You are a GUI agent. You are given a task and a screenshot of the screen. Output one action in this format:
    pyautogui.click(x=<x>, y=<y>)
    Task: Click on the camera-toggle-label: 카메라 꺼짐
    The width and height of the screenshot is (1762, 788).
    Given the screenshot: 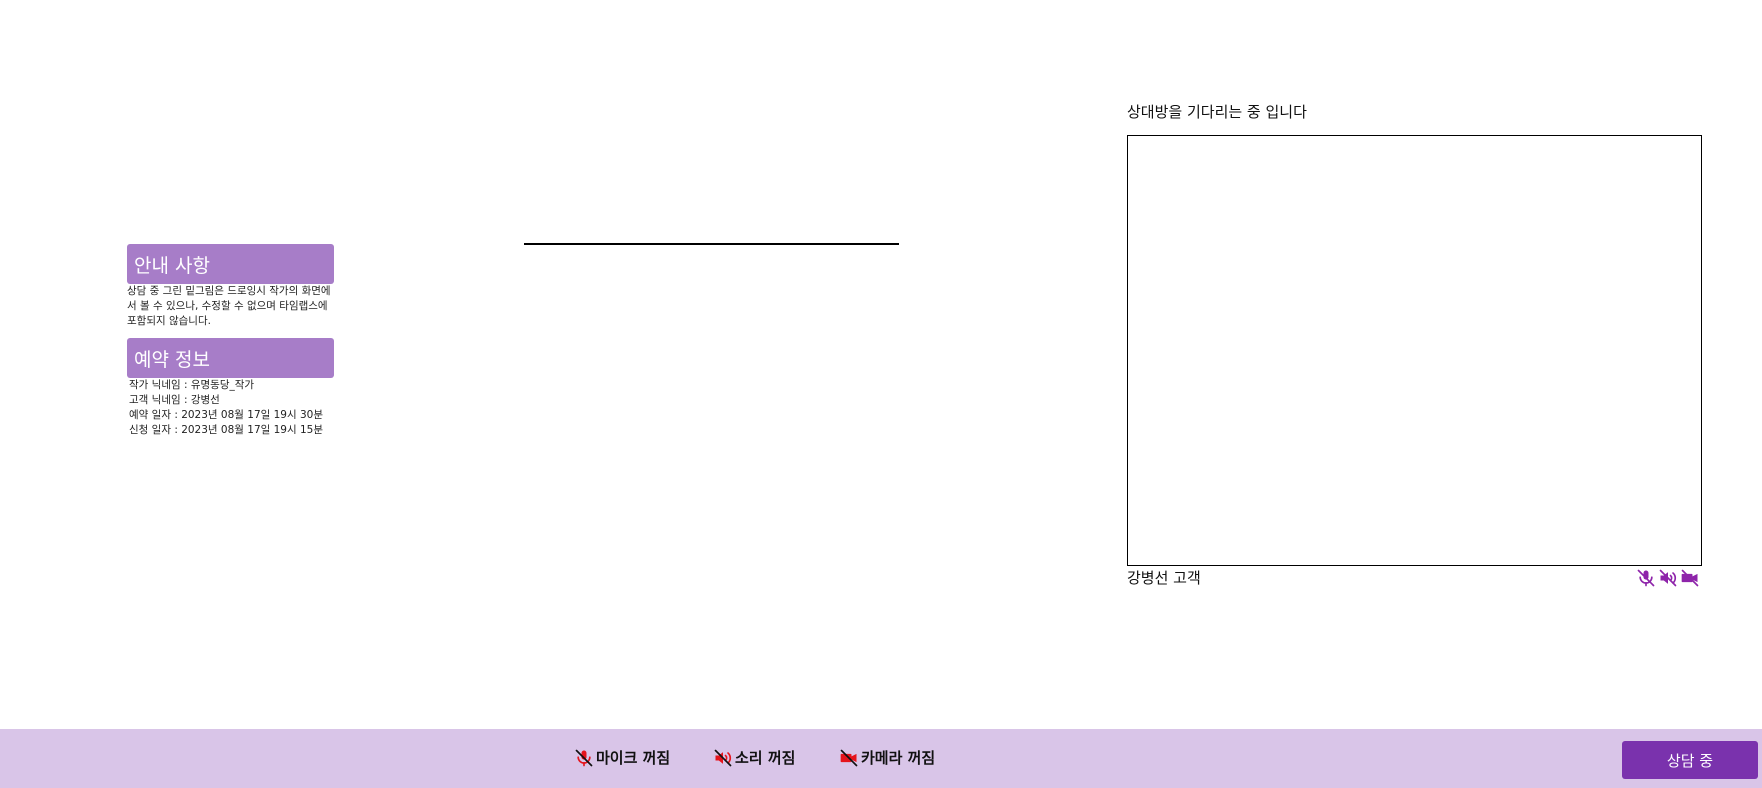 What is the action you would take?
    pyautogui.click(x=898, y=758)
    